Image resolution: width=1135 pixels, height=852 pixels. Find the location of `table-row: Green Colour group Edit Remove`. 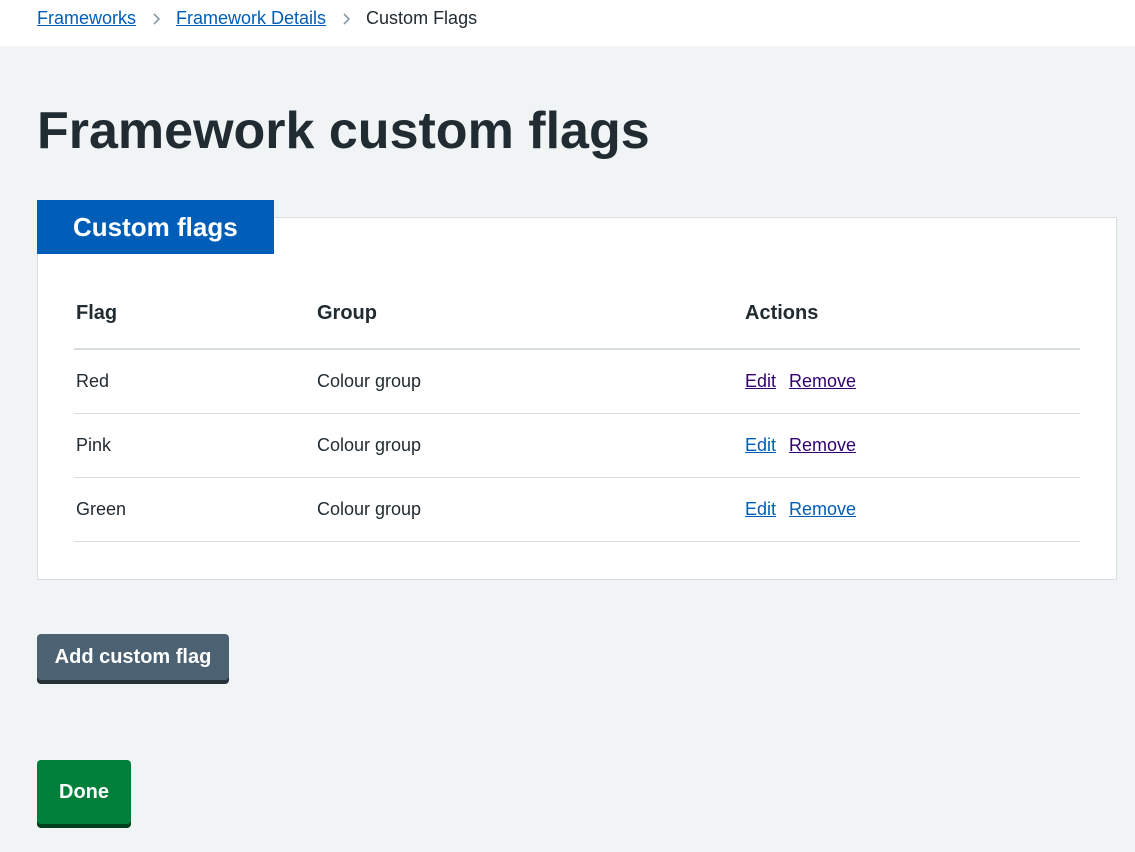

table-row: Green Colour group Edit Remove is located at coordinates (577, 510).